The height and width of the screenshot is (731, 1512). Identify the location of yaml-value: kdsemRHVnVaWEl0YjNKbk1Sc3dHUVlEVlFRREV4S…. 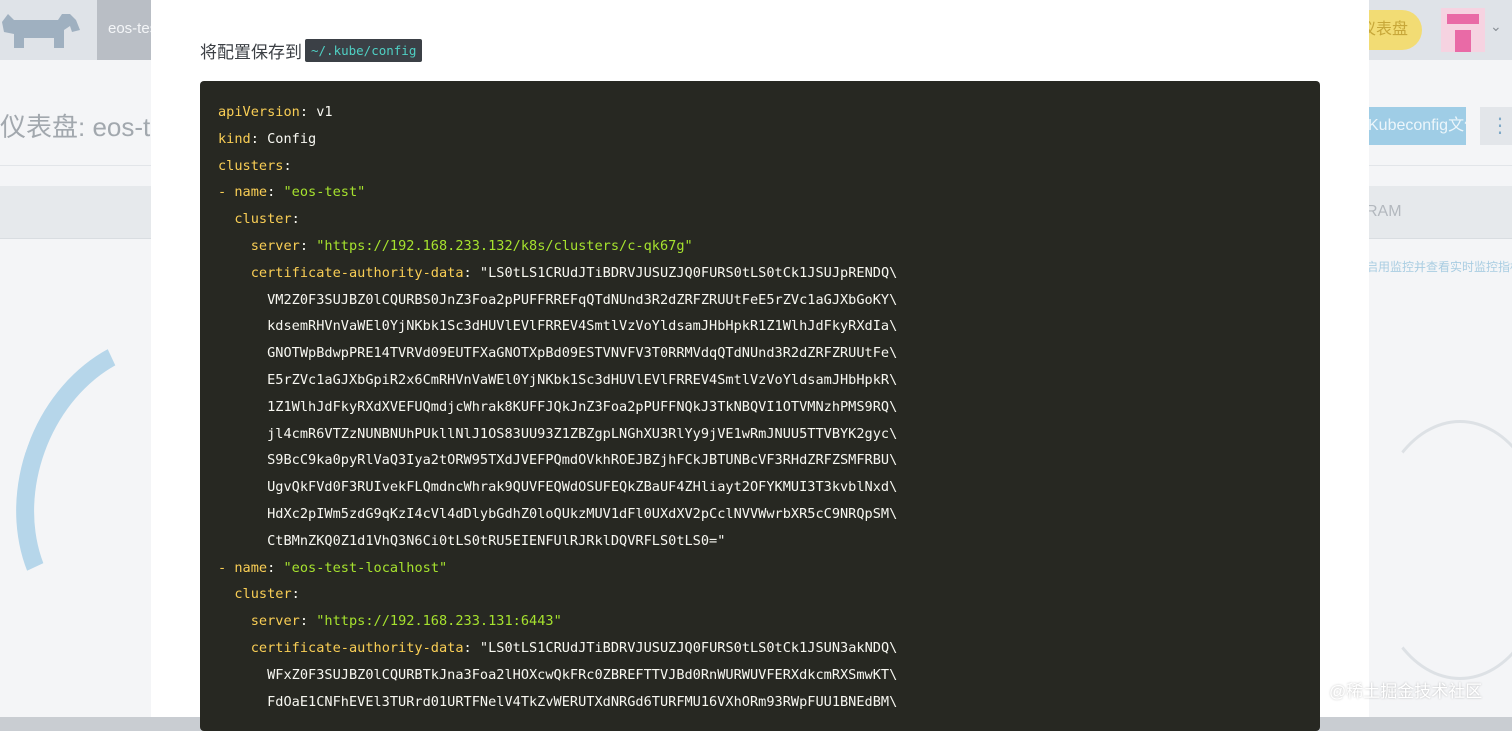
(582, 326).